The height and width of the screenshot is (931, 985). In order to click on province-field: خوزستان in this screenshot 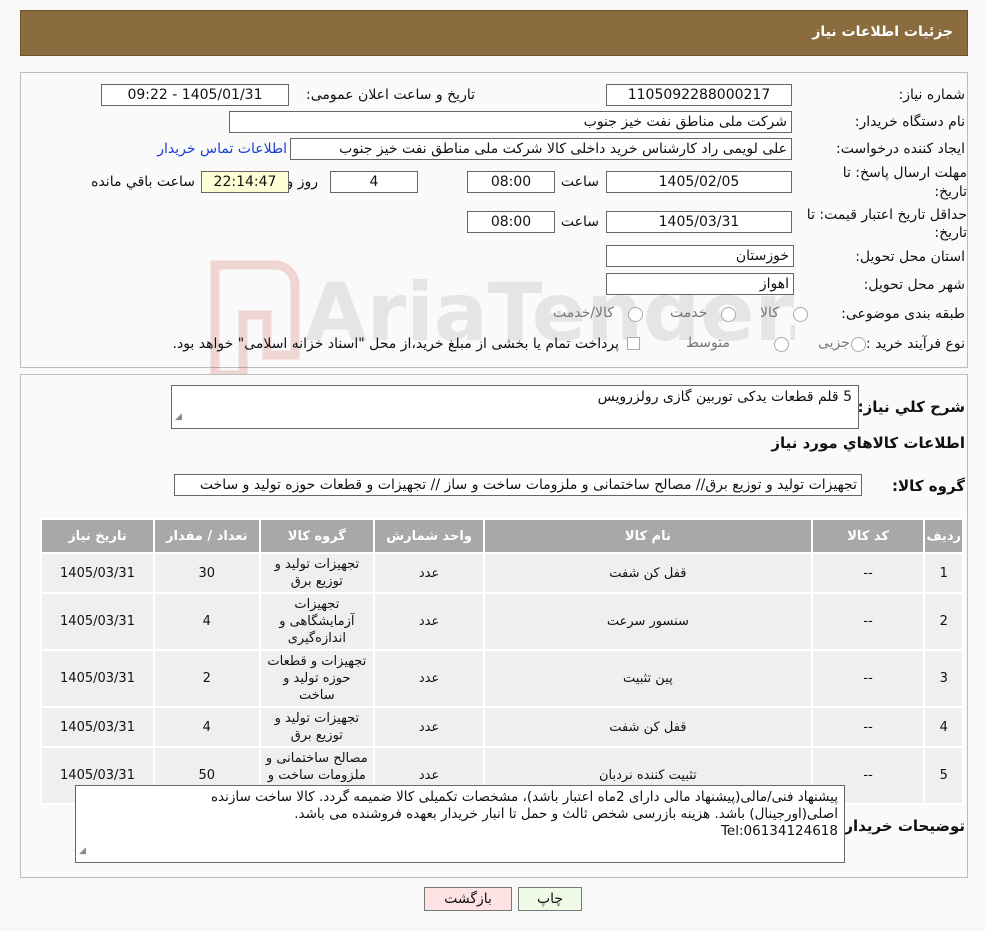, I will do `click(700, 256)`.